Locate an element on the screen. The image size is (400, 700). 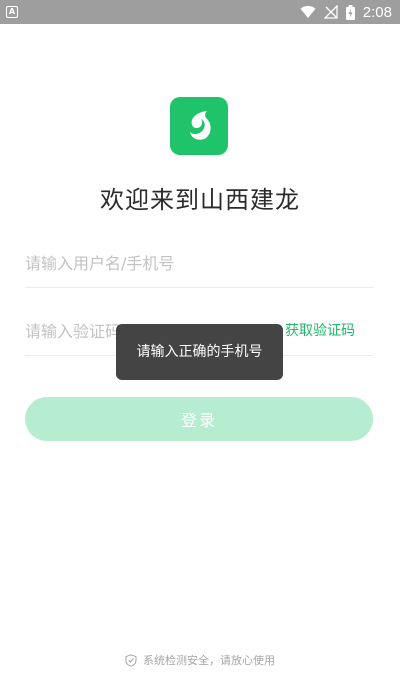
shield-check-icon is located at coordinates (131, 660).